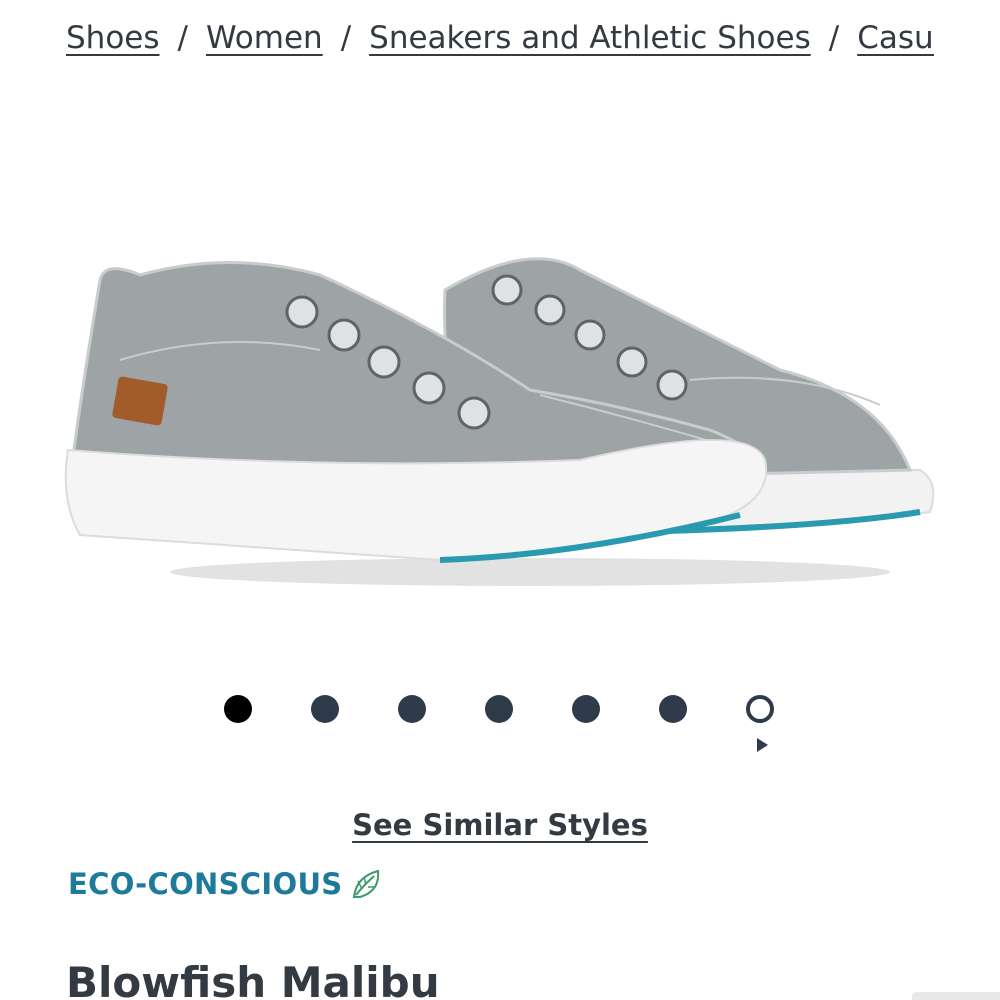 The height and width of the screenshot is (1000, 1000). Describe the element at coordinates (264, 38) in the screenshot. I see `breadcrumb-women: Women` at that location.